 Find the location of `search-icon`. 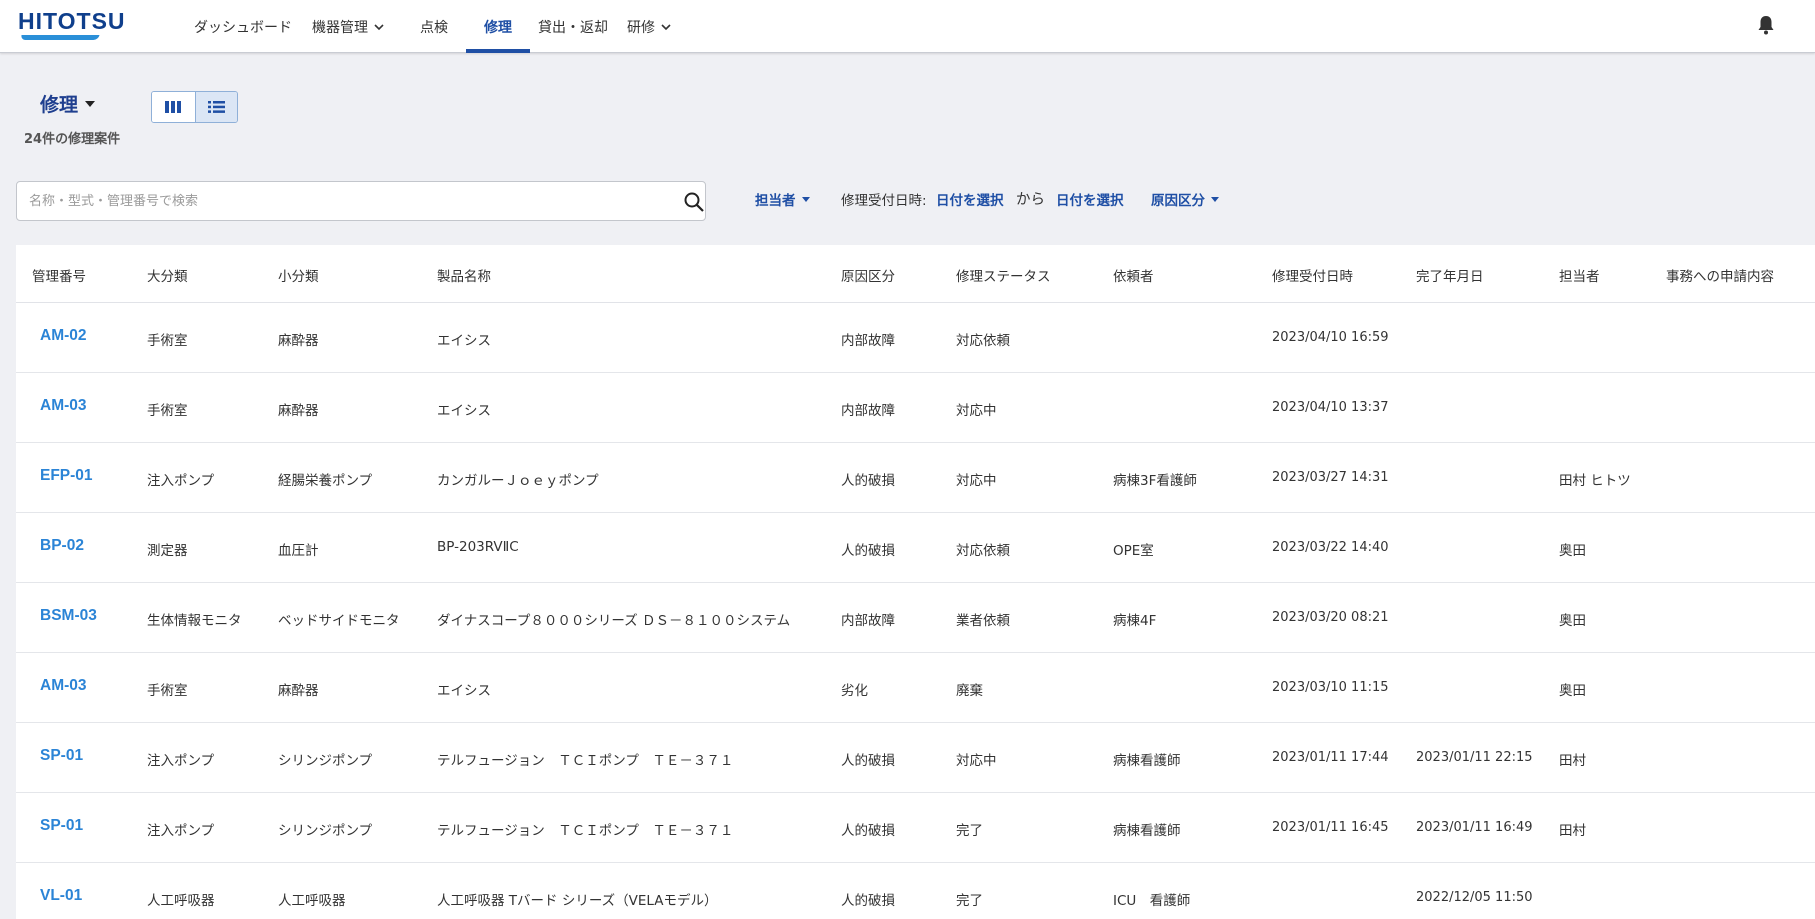

search-icon is located at coordinates (694, 202).